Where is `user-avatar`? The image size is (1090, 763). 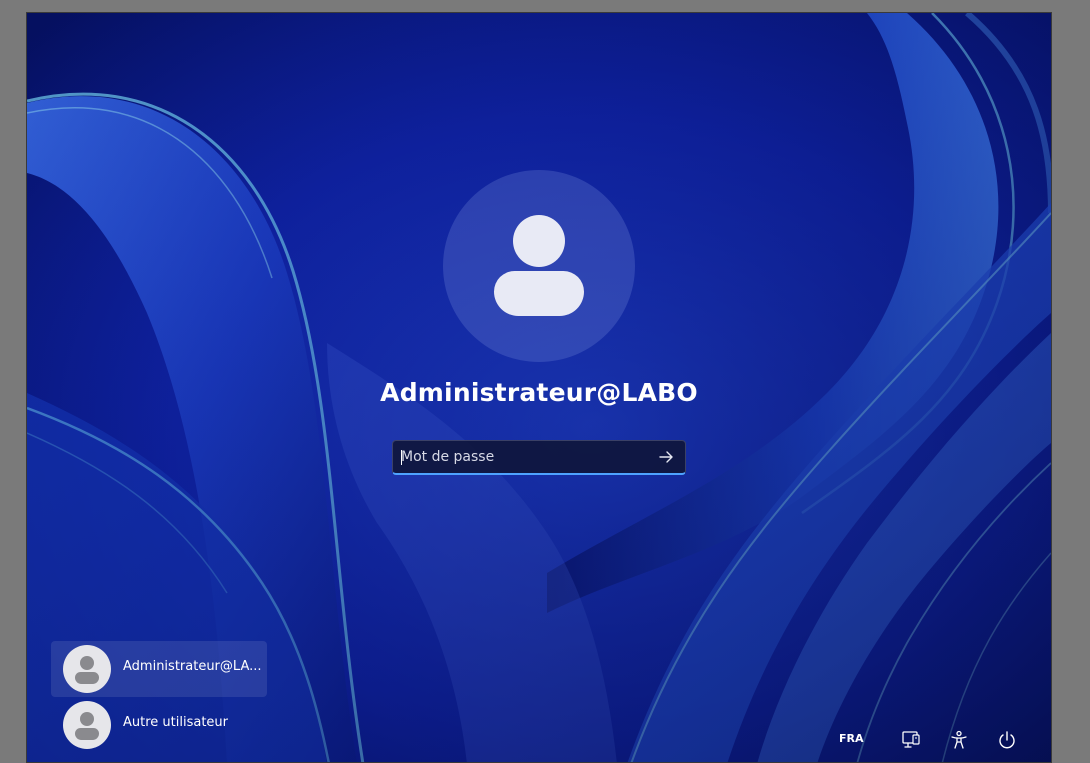
user-avatar is located at coordinates (539, 266).